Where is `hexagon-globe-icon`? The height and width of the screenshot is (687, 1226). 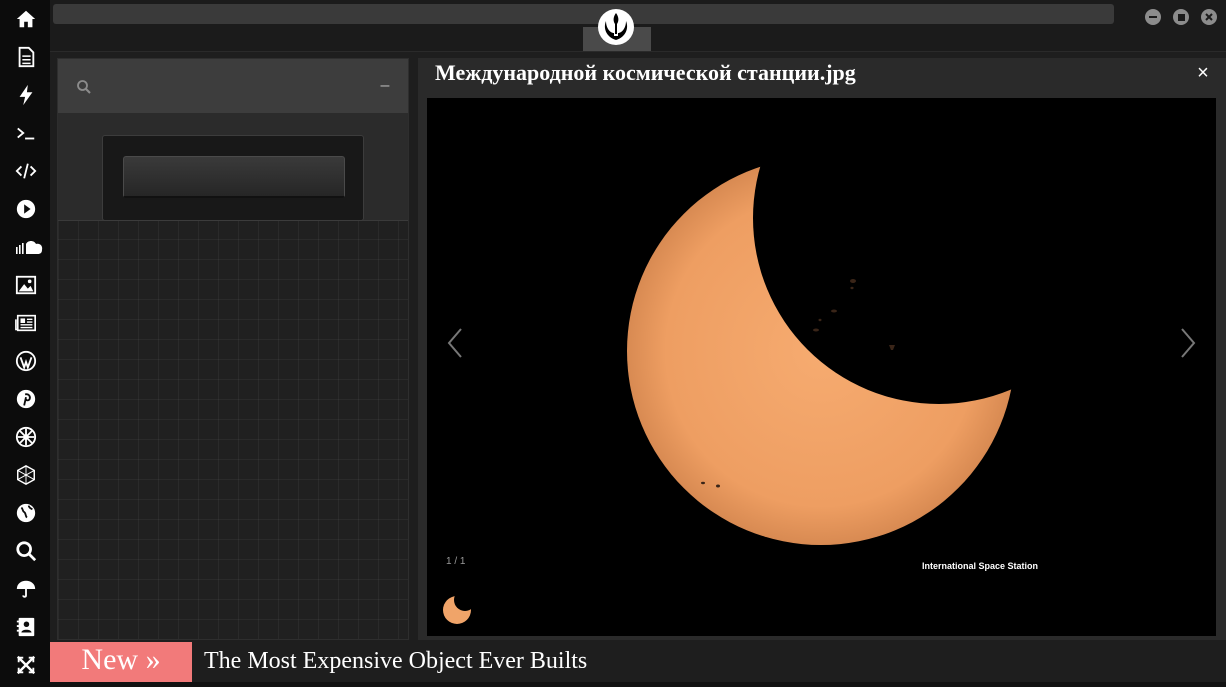 hexagon-globe-icon is located at coordinates (26, 475).